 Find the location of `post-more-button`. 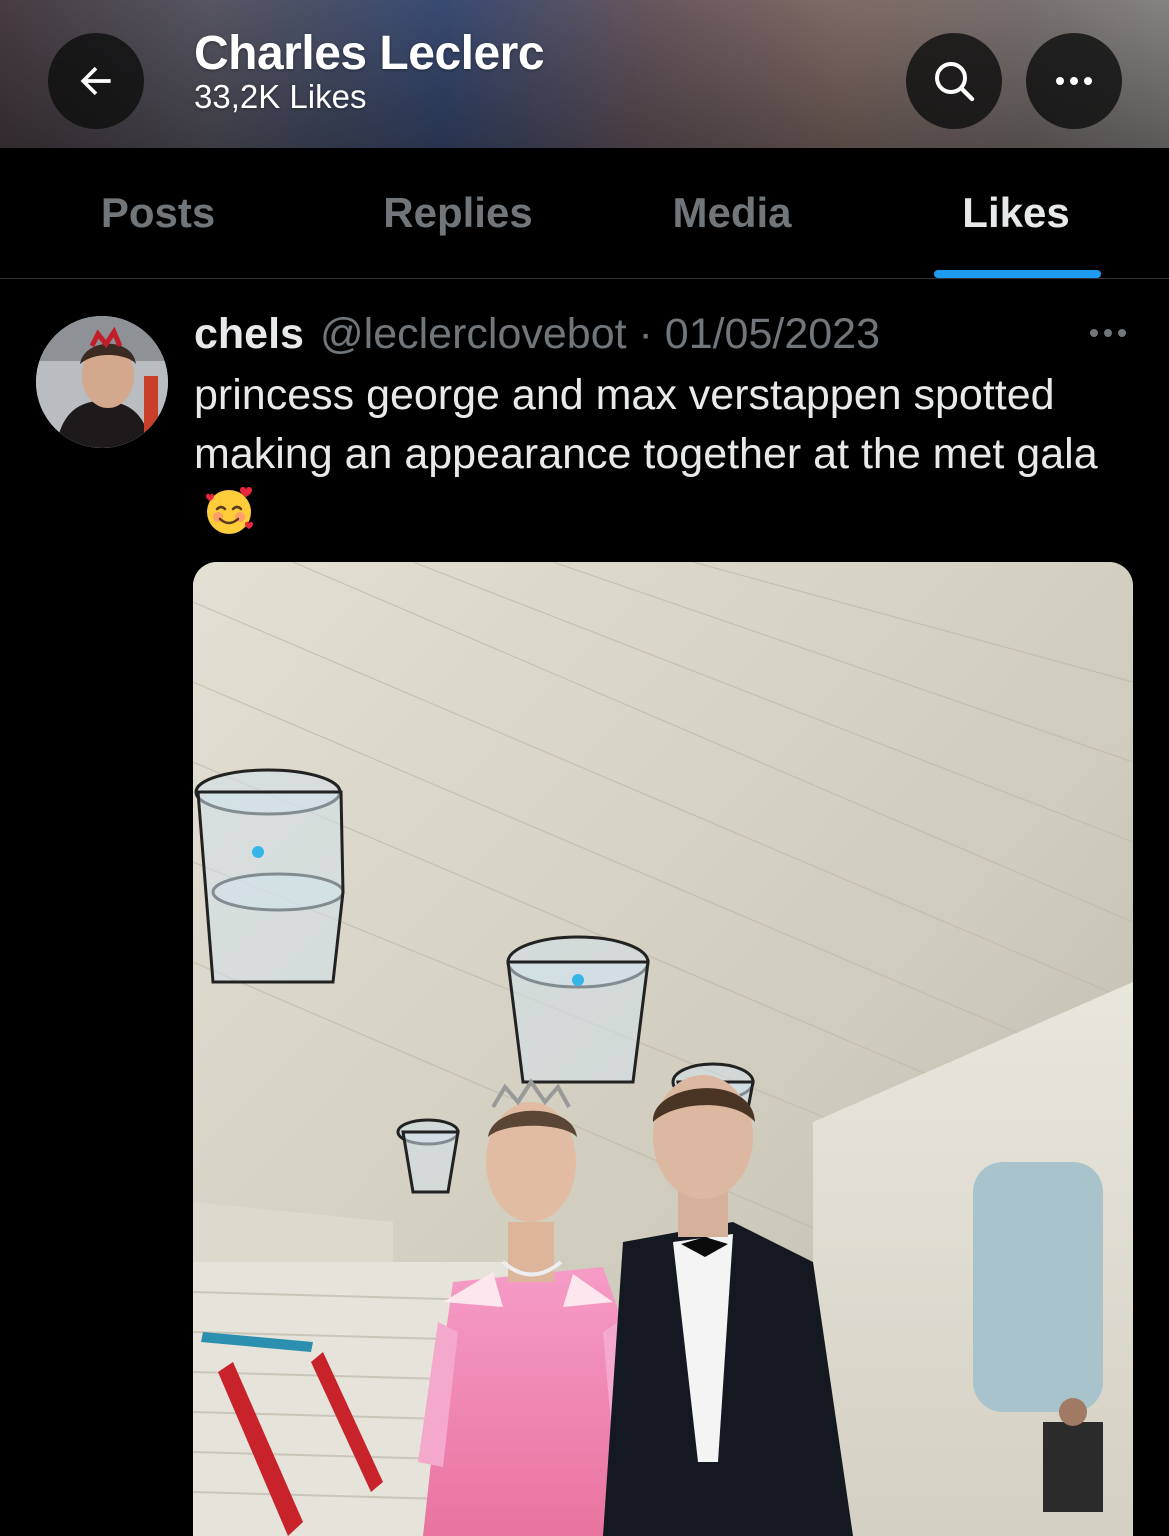

post-more-button is located at coordinates (1108, 333).